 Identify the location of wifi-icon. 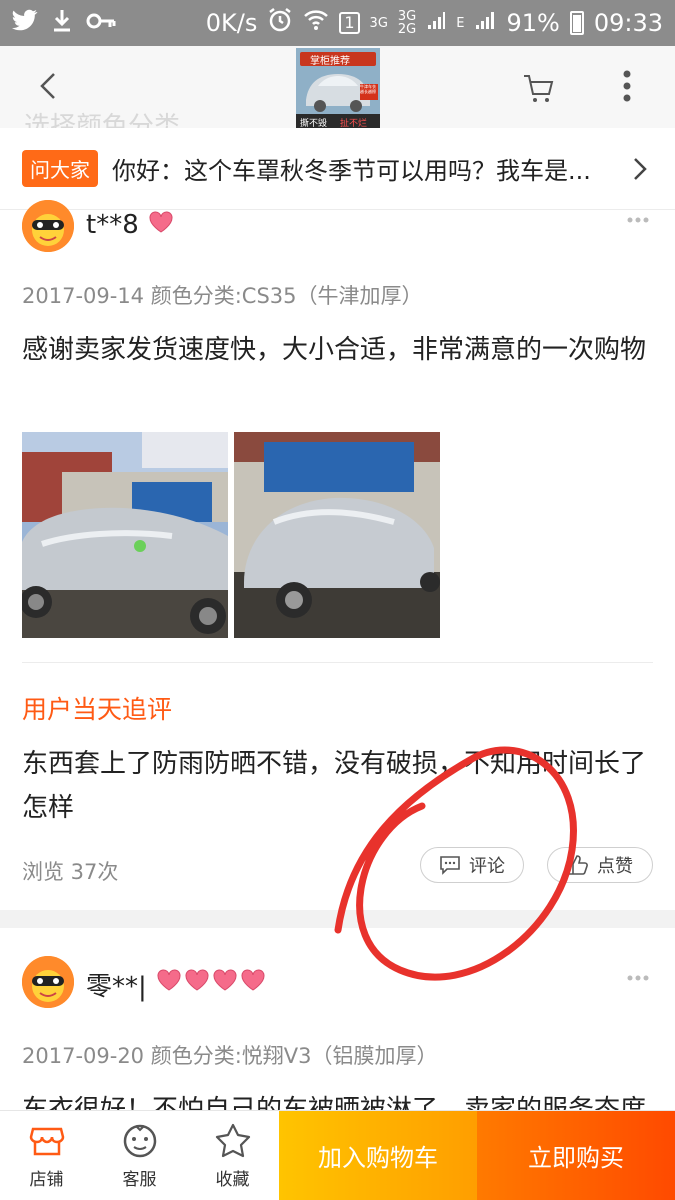
(316, 23).